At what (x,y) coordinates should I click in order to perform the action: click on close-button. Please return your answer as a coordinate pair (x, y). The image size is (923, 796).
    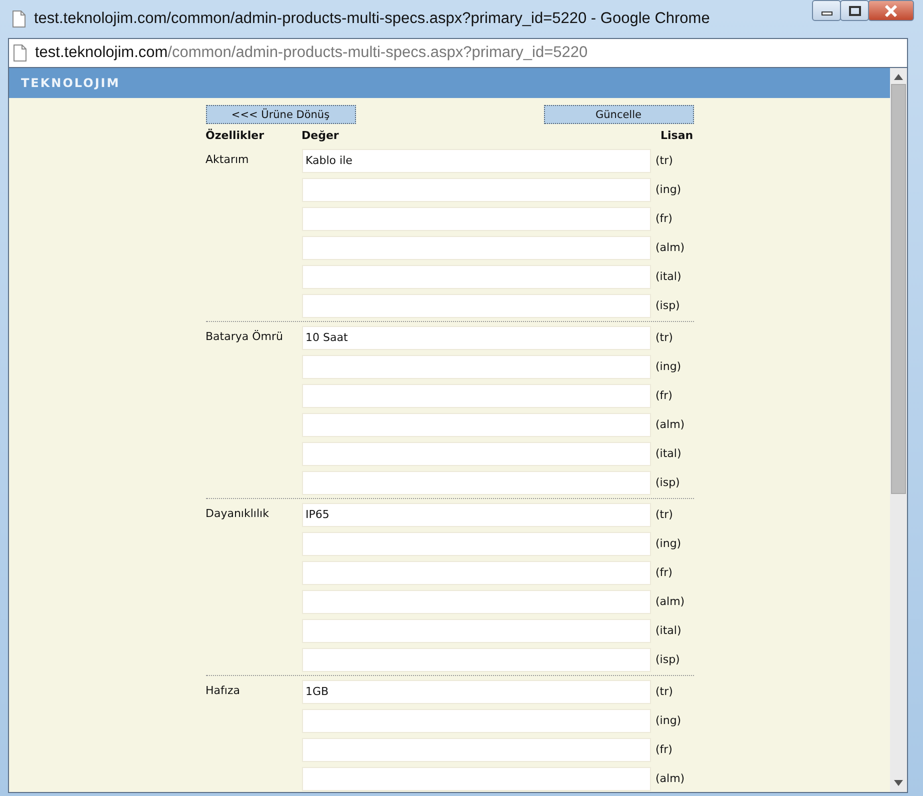
    Looking at the image, I should click on (891, 10).